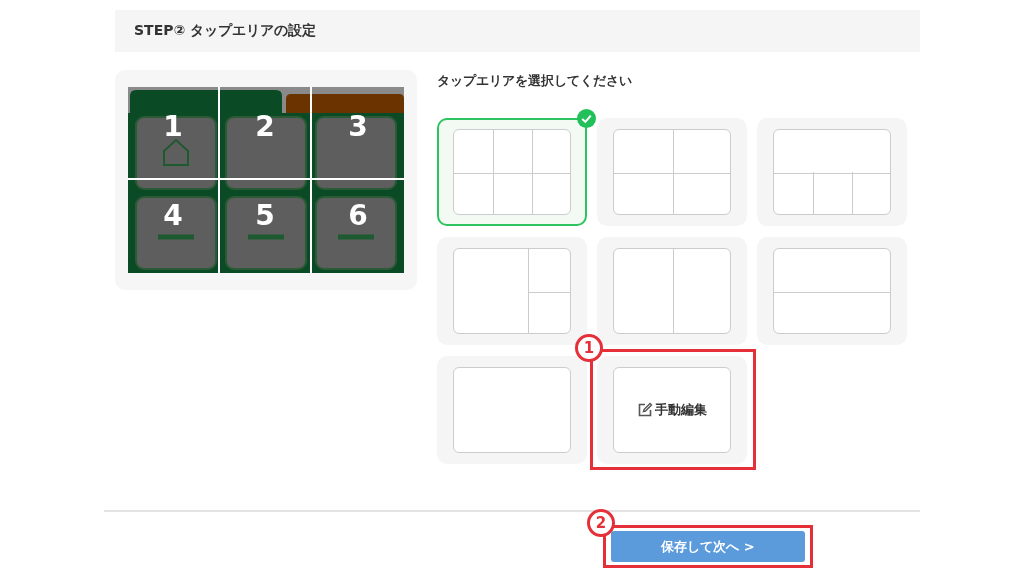 This screenshot has height=576, width=1024. What do you see at coordinates (645, 410) in the screenshot?
I see `edit-icon` at bounding box center [645, 410].